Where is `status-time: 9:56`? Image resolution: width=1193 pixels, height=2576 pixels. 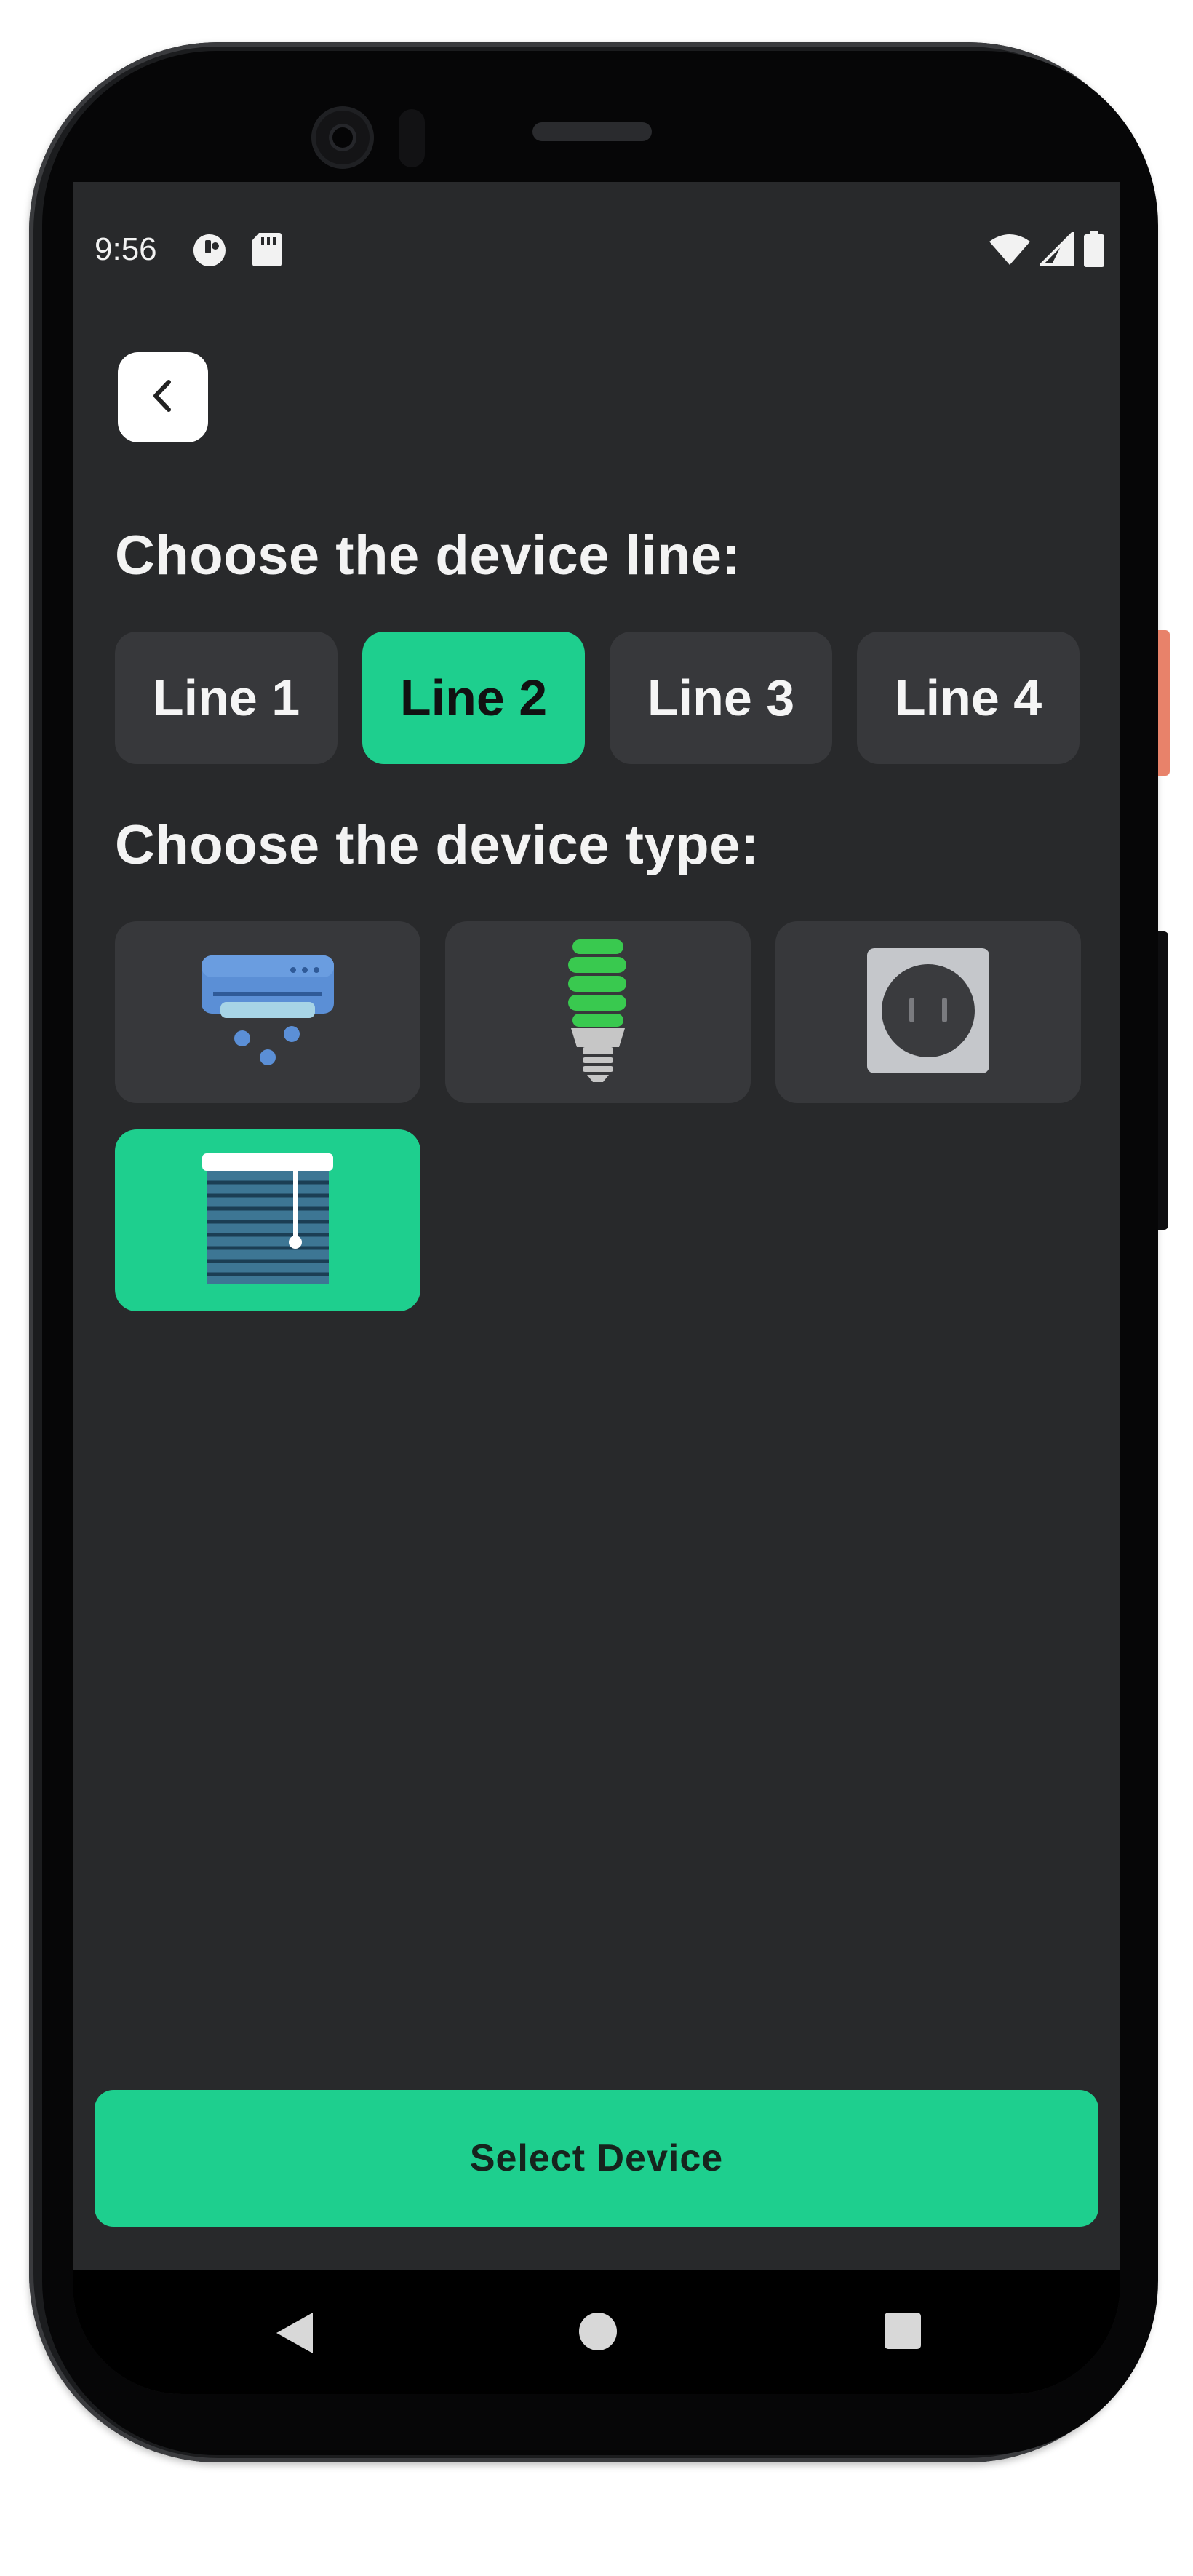
status-time: 9:56 is located at coordinates (126, 249).